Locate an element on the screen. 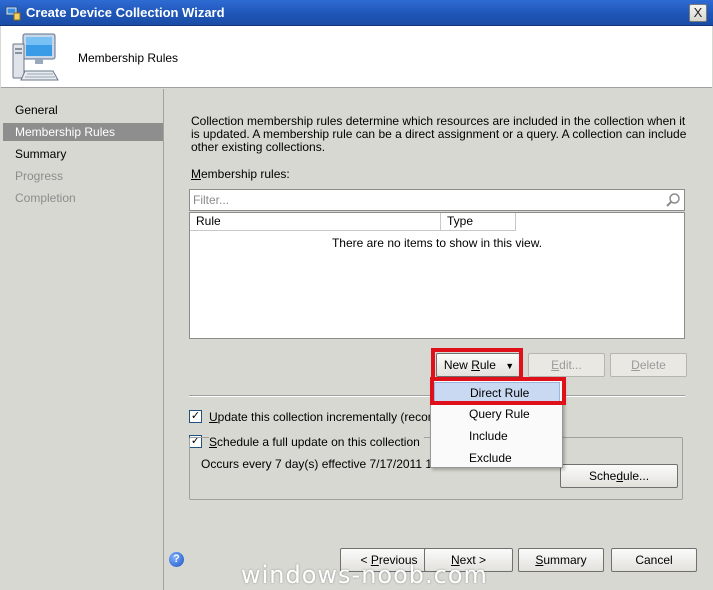  membership-rules-label: Membership rules: is located at coordinates (240, 174).